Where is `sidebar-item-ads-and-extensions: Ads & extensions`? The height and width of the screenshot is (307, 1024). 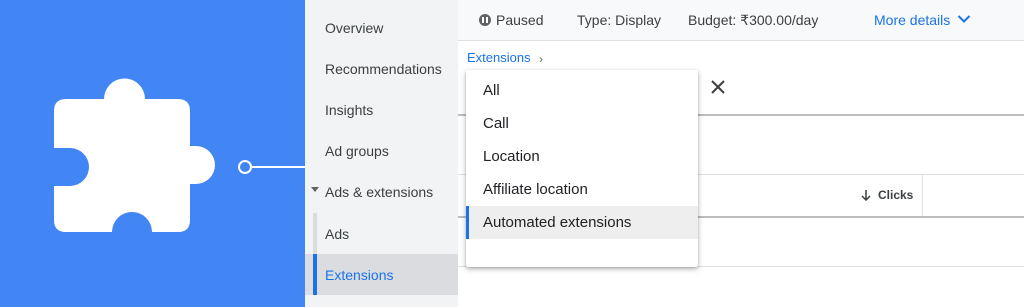 sidebar-item-ads-and-extensions: Ads & extensions is located at coordinates (381, 191).